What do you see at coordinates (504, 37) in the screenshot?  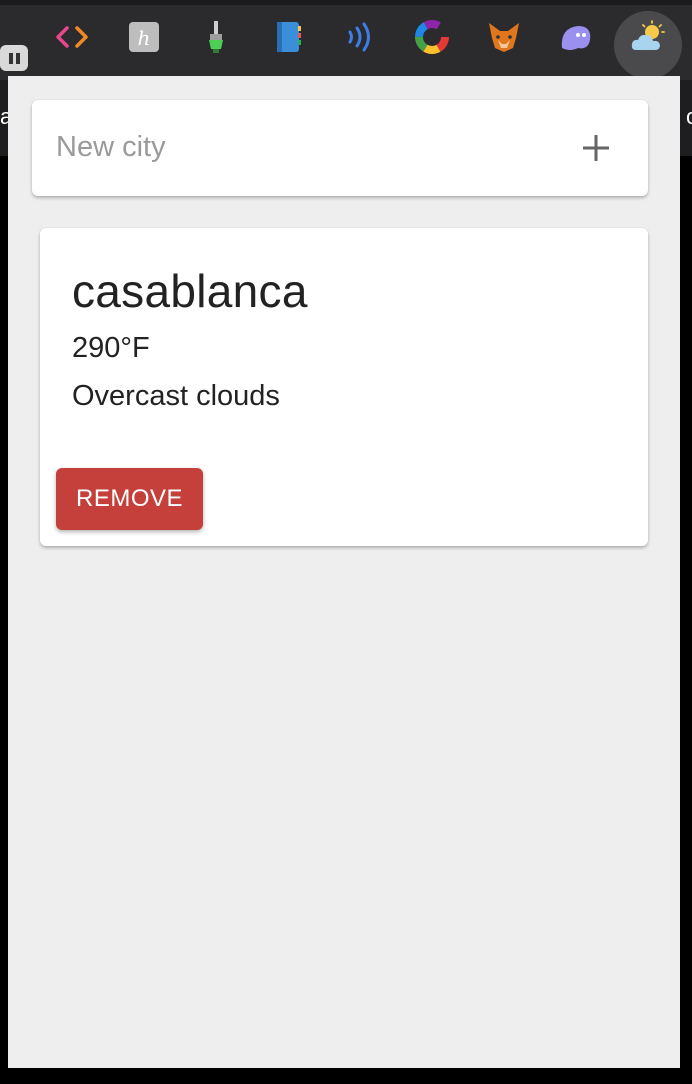 I see `fox-icon` at bounding box center [504, 37].